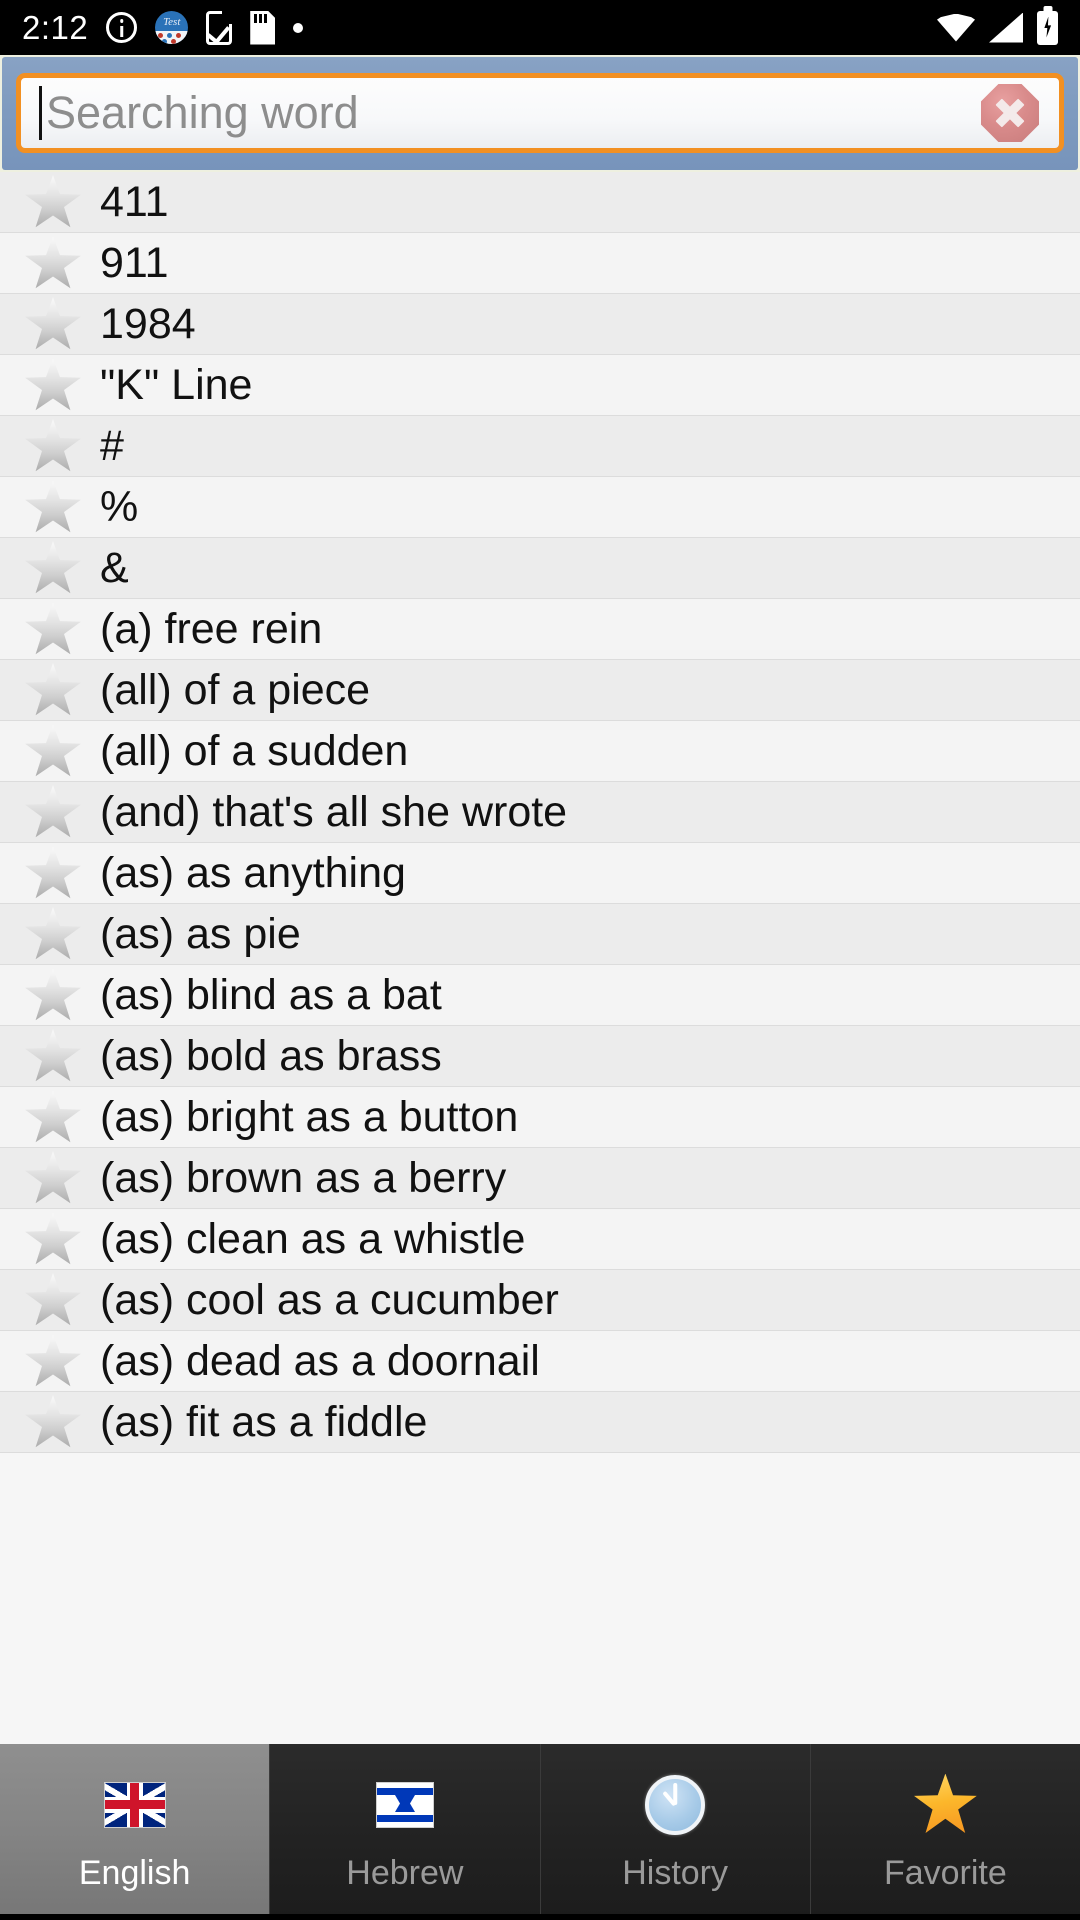 This screenshot has width=1080, height=1920. Describe the element at coordinates (271, 1055) in the screenshot. I see `list-item-label: (as) bold as brass` at that location.